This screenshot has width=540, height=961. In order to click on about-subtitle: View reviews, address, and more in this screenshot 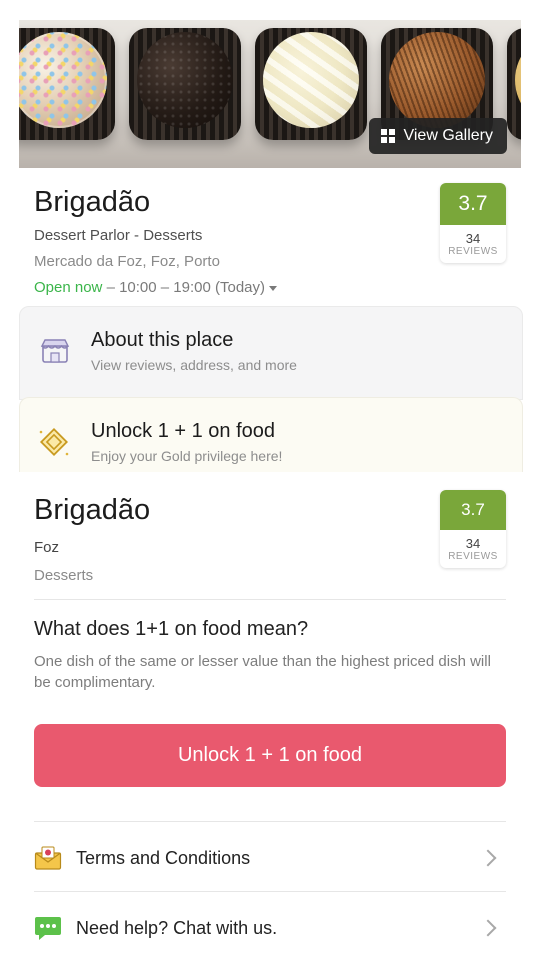, I will do `click(194, 365)`.